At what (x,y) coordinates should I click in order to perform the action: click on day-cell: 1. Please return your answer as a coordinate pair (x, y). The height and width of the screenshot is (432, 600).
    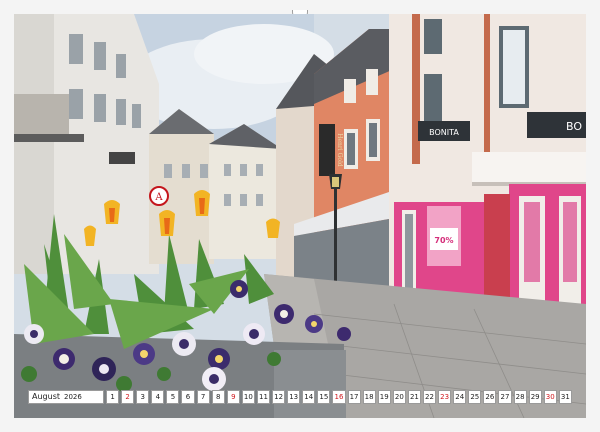
    Looking at the image, I should click on (113, 397).